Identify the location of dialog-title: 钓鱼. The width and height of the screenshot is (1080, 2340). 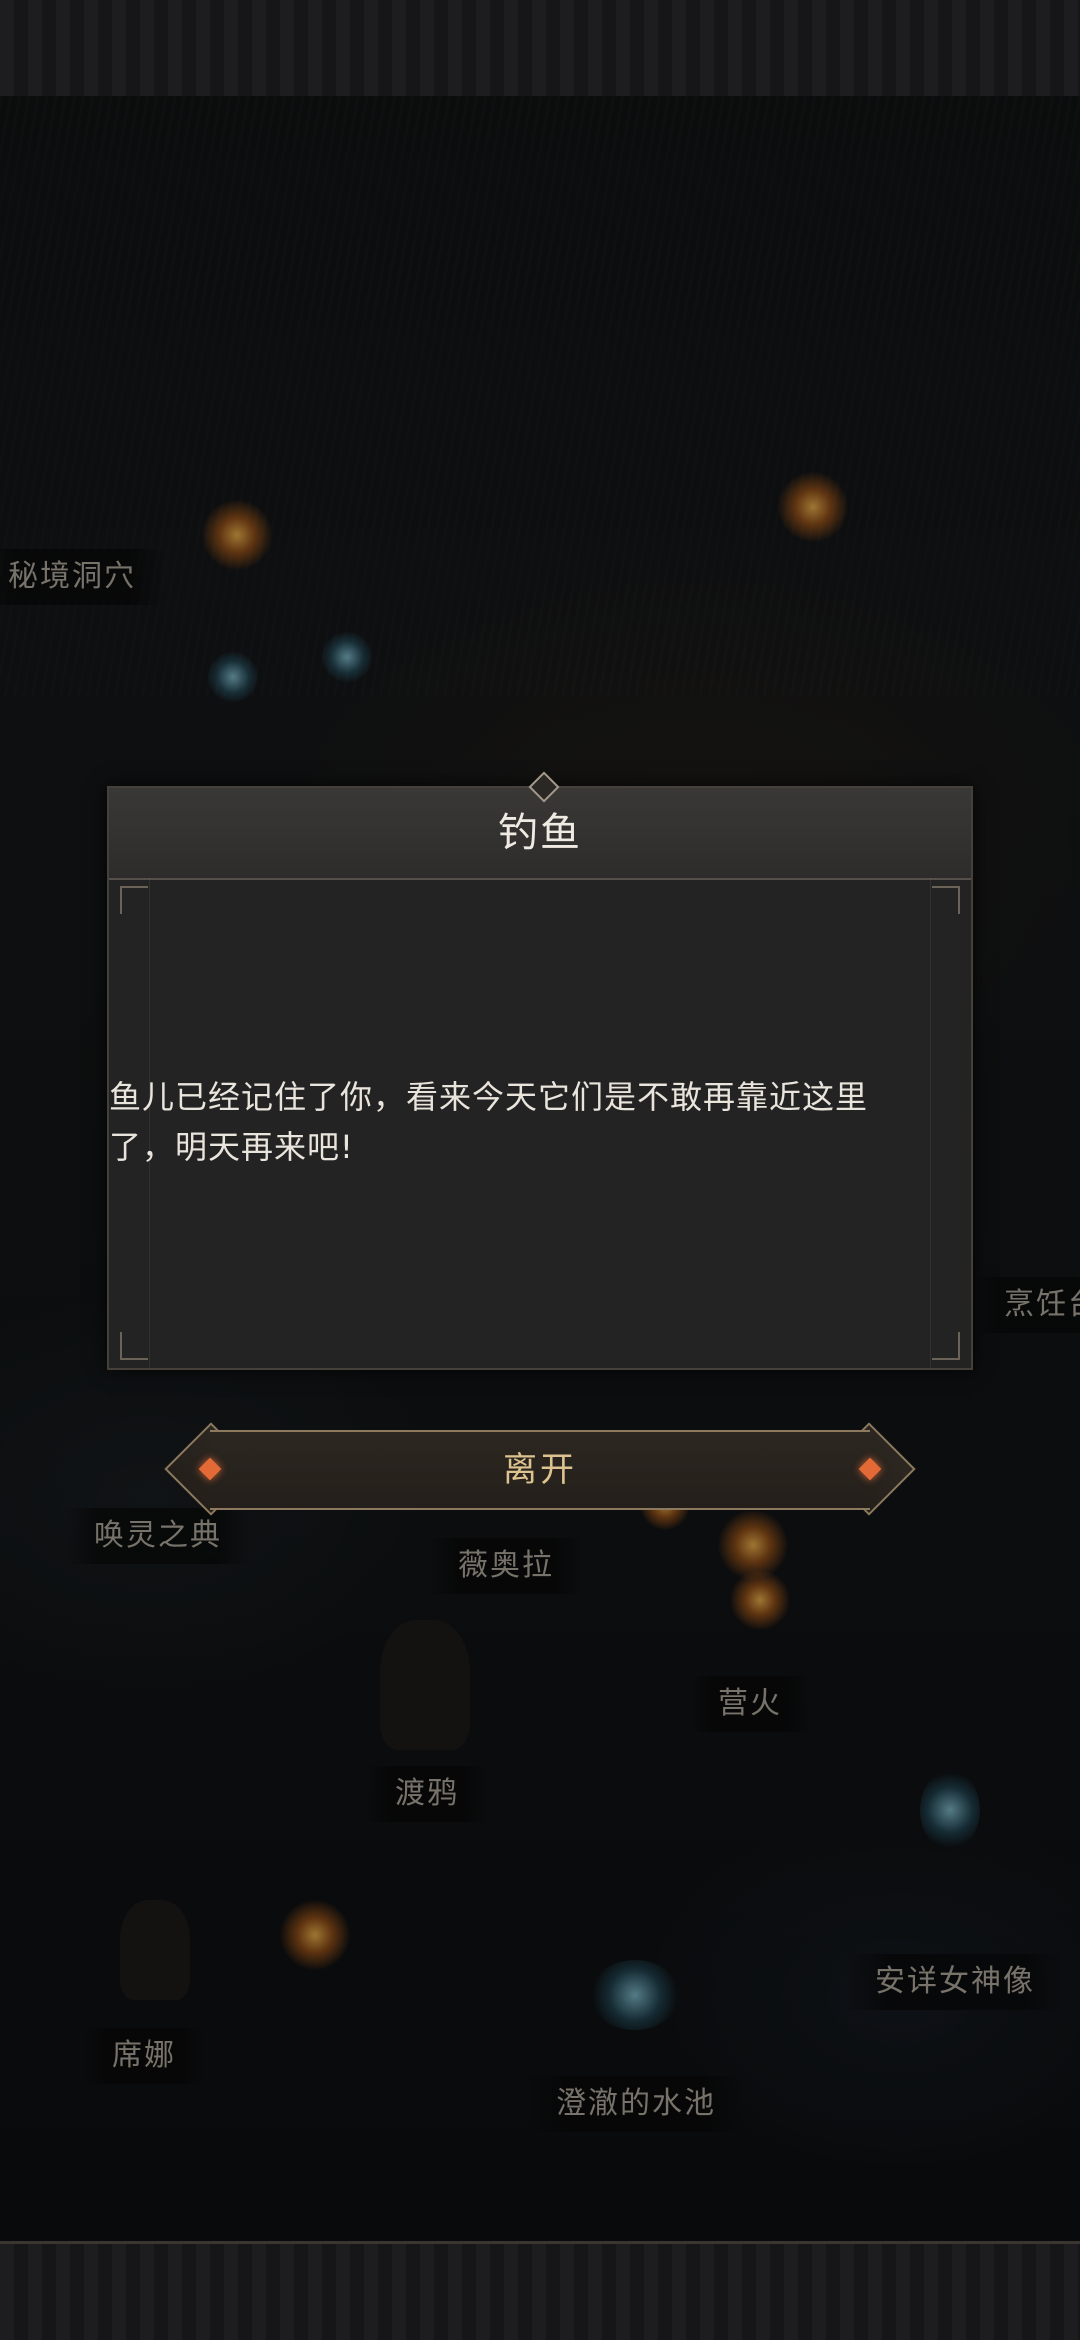
(540, 833).